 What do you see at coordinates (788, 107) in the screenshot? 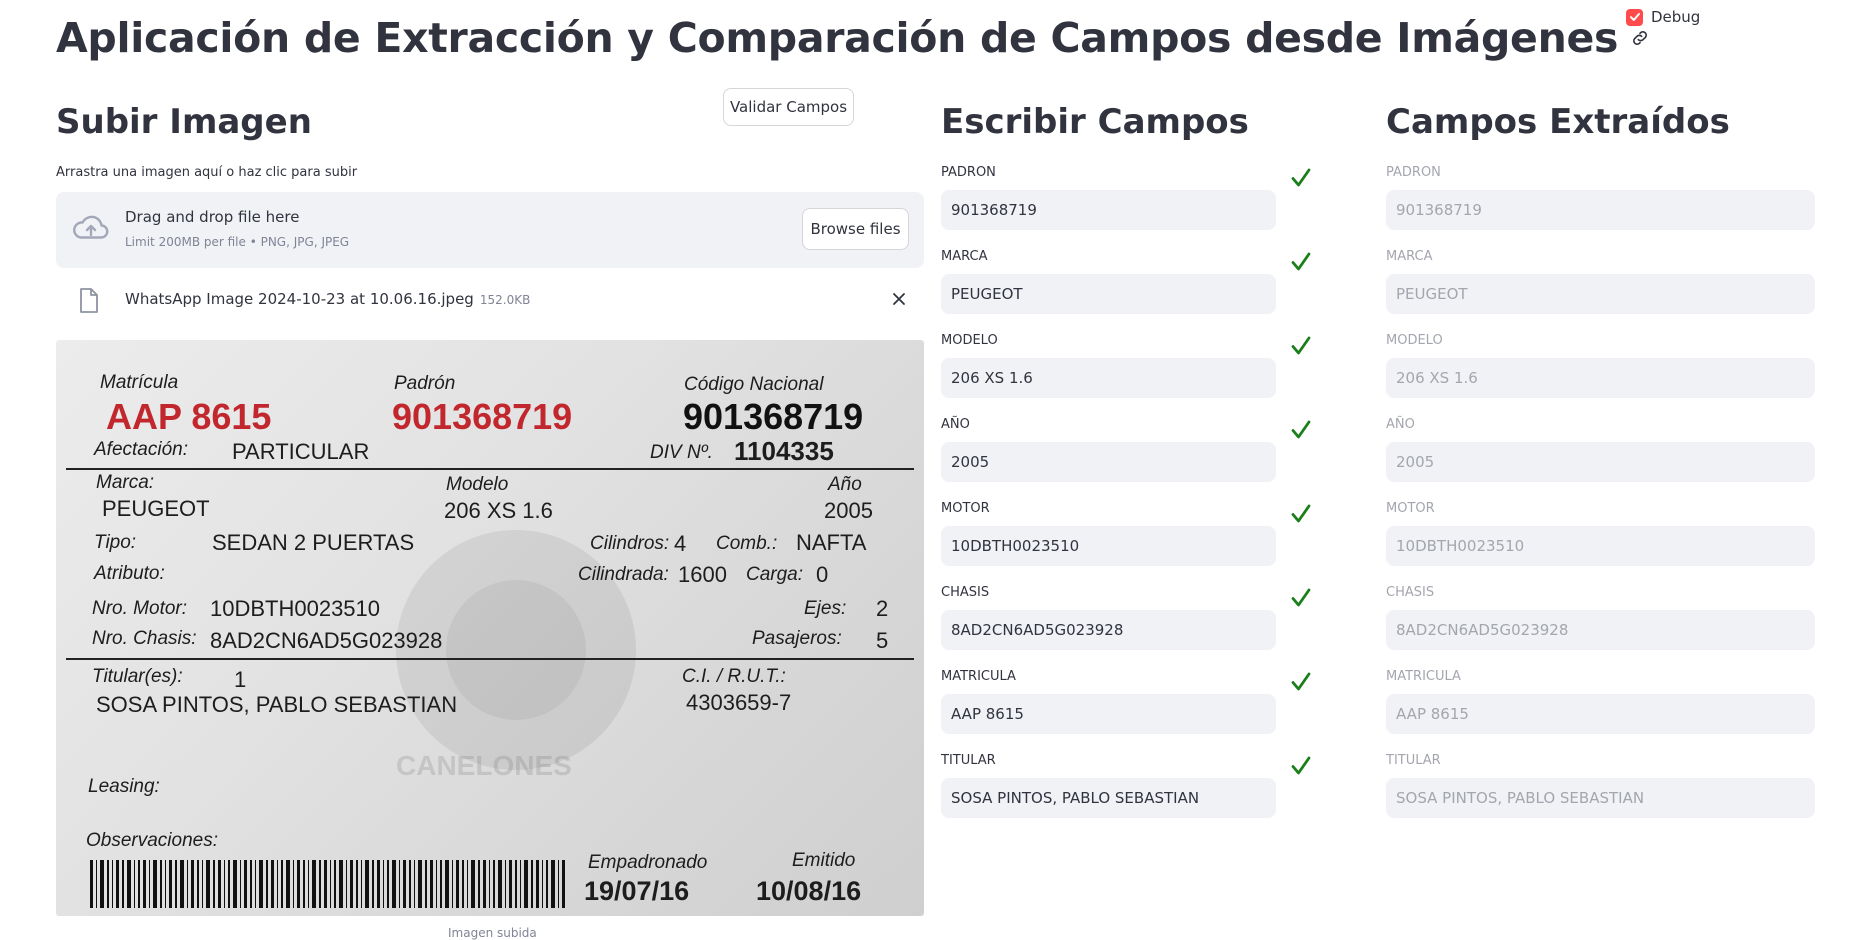
I see `validate-button: Validar Campos` at bounding box center [788, 107].